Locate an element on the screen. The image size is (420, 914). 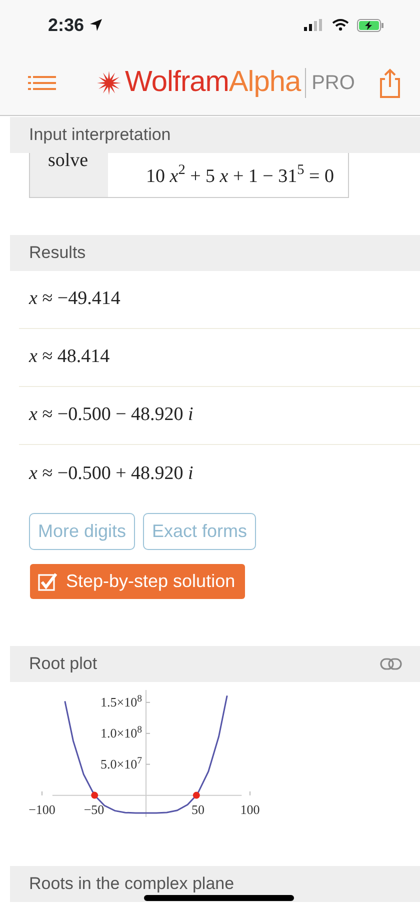
y-tick-label: 1.5×10$^{8}$ is located at coordinates (121, 701).